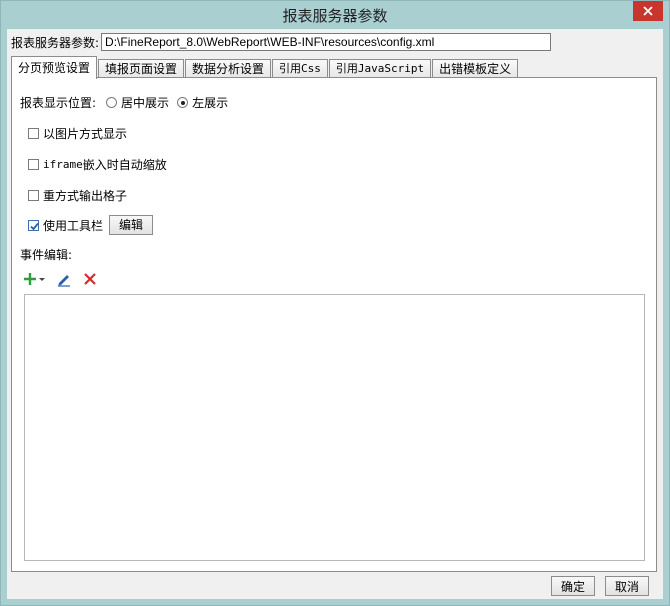  I want to click on event-edit-heading-row: 事件编辑:, so click(46, 254).